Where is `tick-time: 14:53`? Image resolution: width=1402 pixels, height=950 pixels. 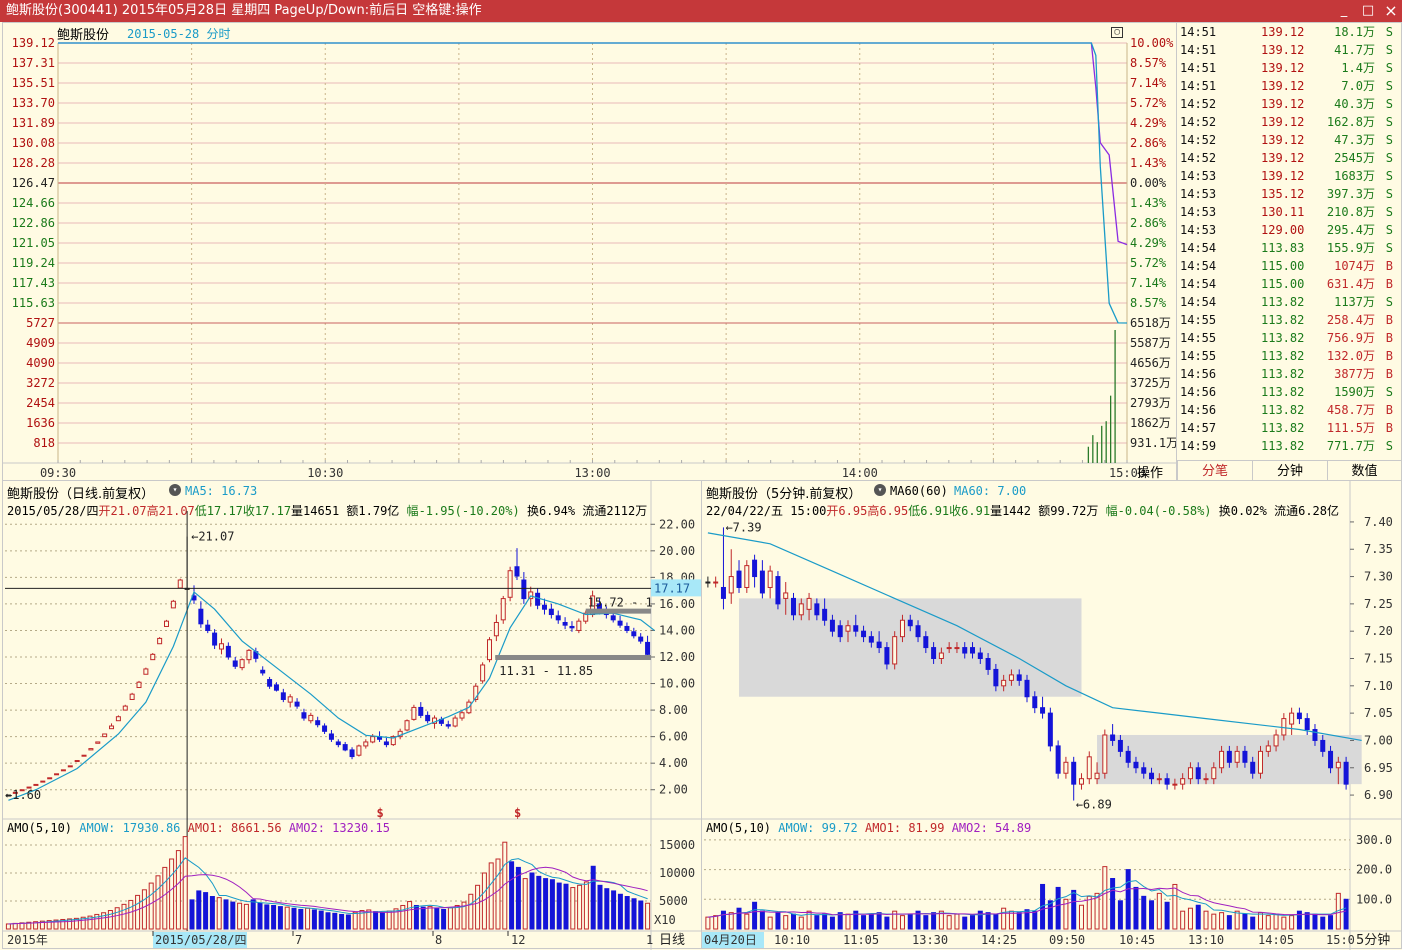
tick-time: 14:53 is located at coordinates (1198, 230).